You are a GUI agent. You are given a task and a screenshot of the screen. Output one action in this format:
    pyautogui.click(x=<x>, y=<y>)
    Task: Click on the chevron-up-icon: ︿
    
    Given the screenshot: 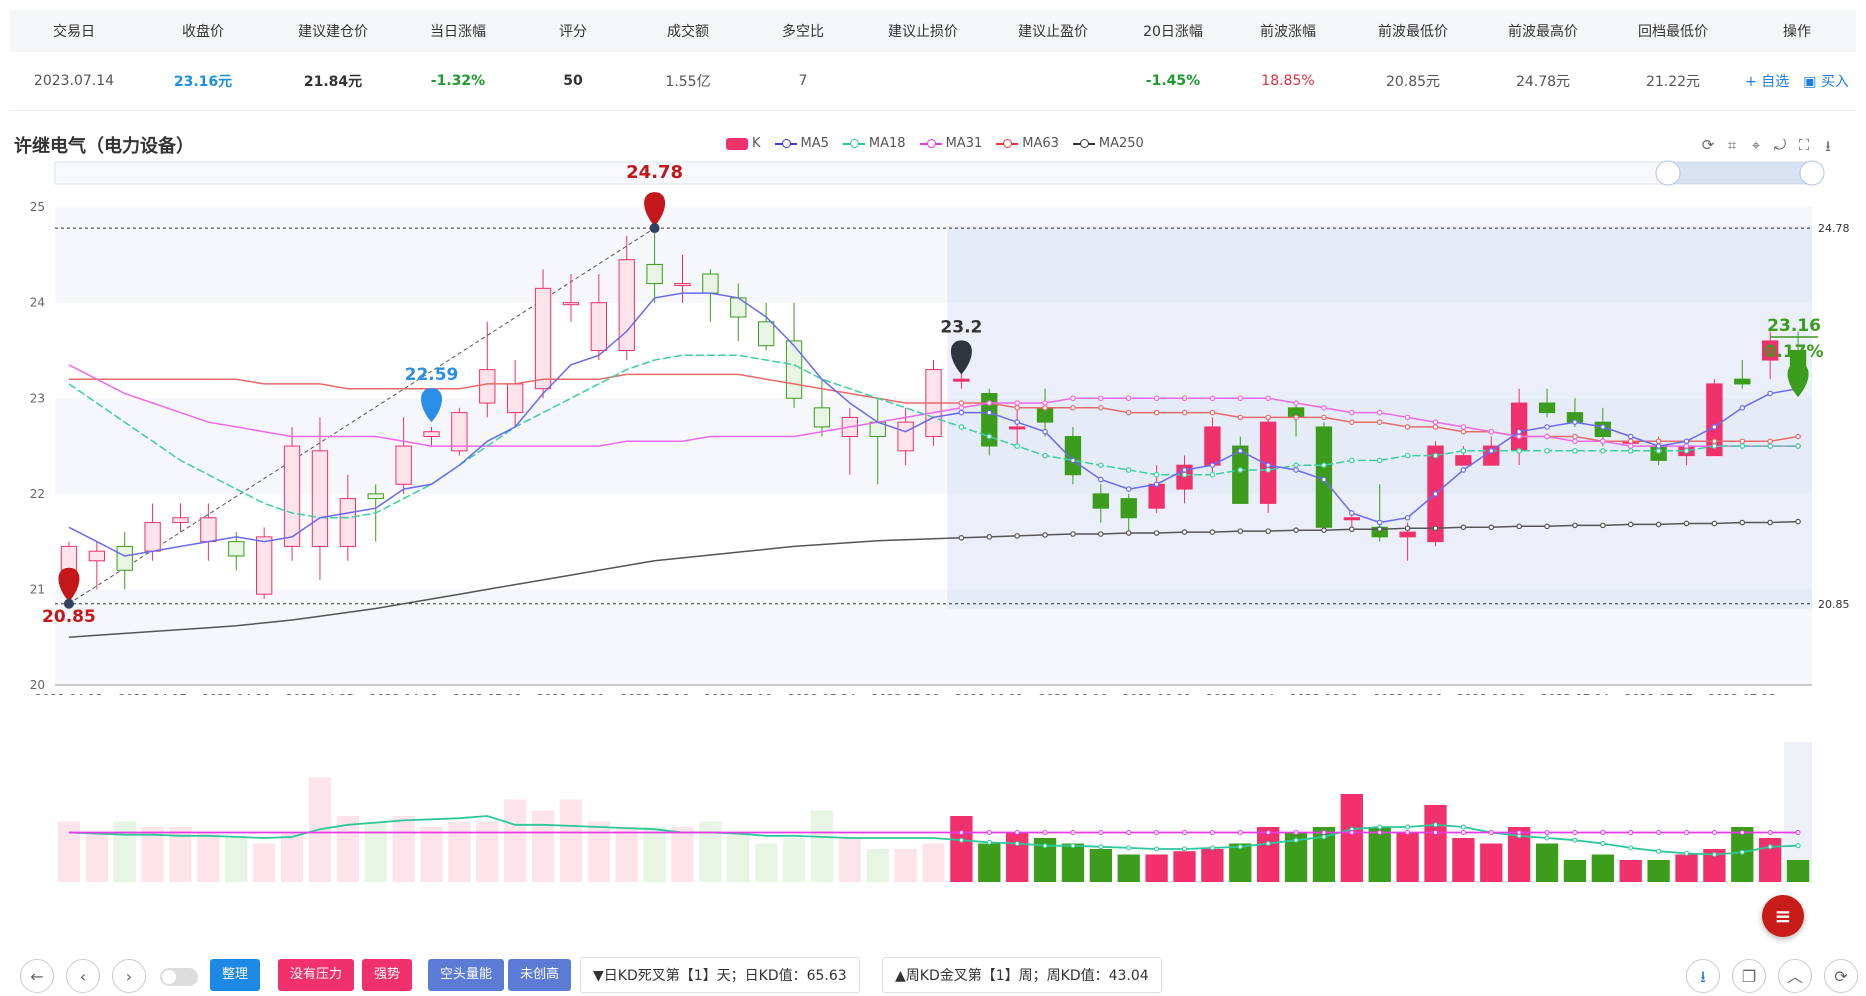 What is the action you would take?
    pyautogui.click(x=1794, y=976)
    